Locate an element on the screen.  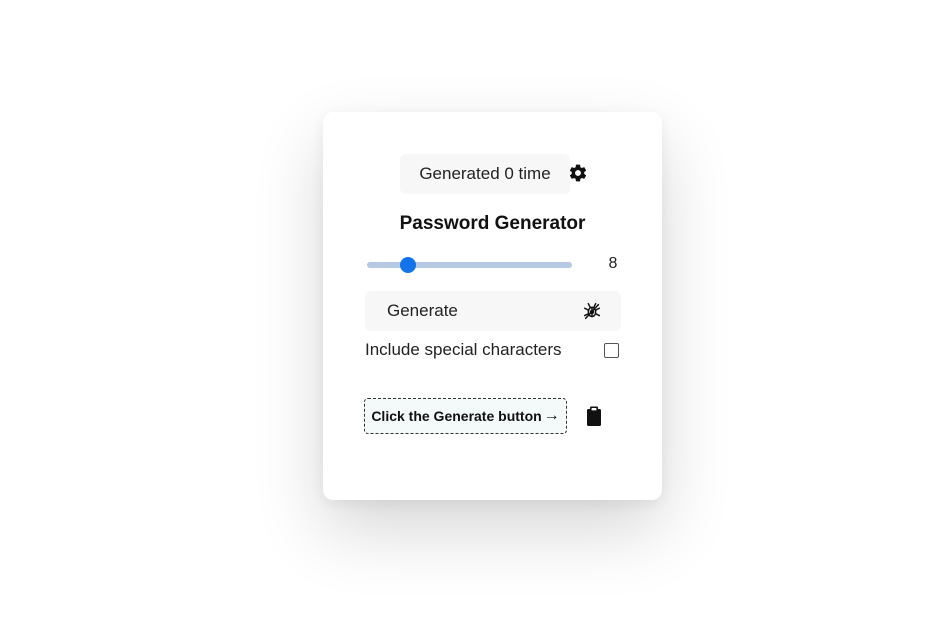
special-characters-checkbox is located at coordinates (611, 350).